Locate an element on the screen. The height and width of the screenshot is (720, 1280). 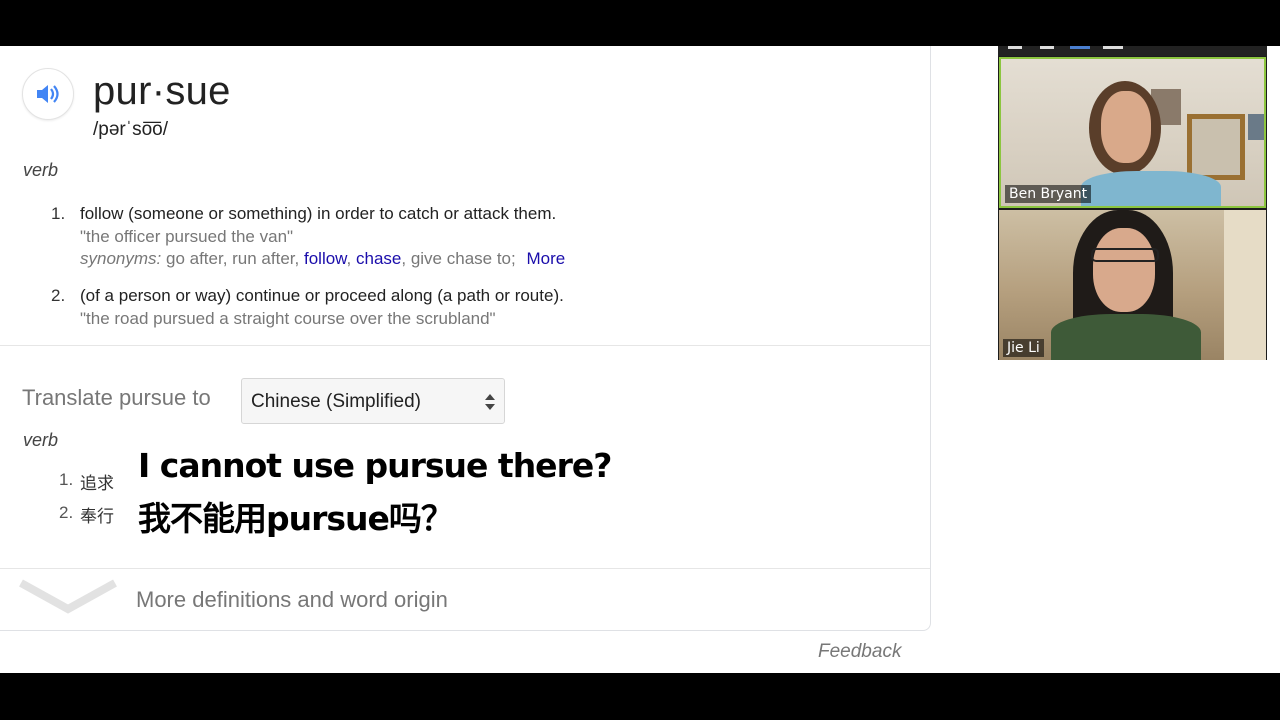
headword: pur·sue is located at coordinates (162, 91).